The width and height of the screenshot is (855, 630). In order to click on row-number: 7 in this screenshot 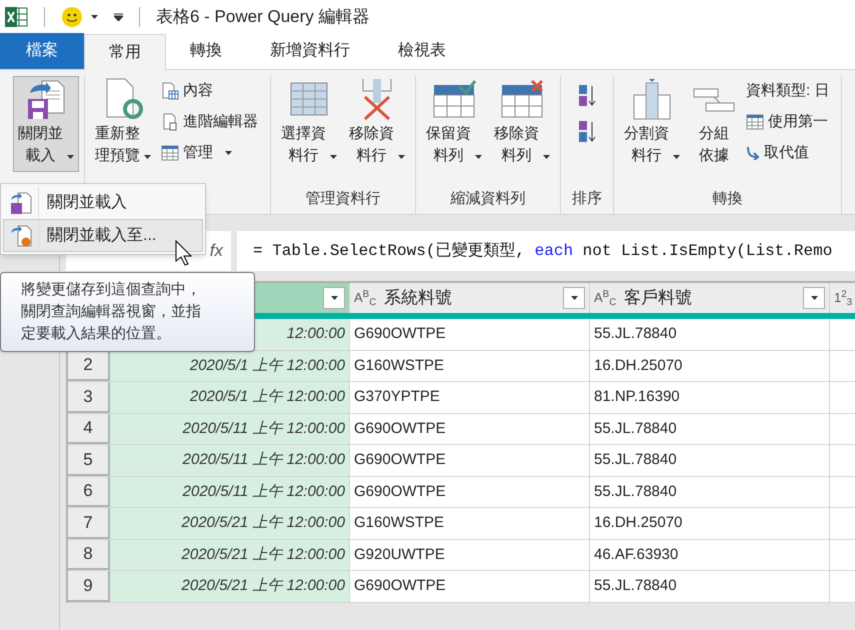, I will do `click(88, 523)`.